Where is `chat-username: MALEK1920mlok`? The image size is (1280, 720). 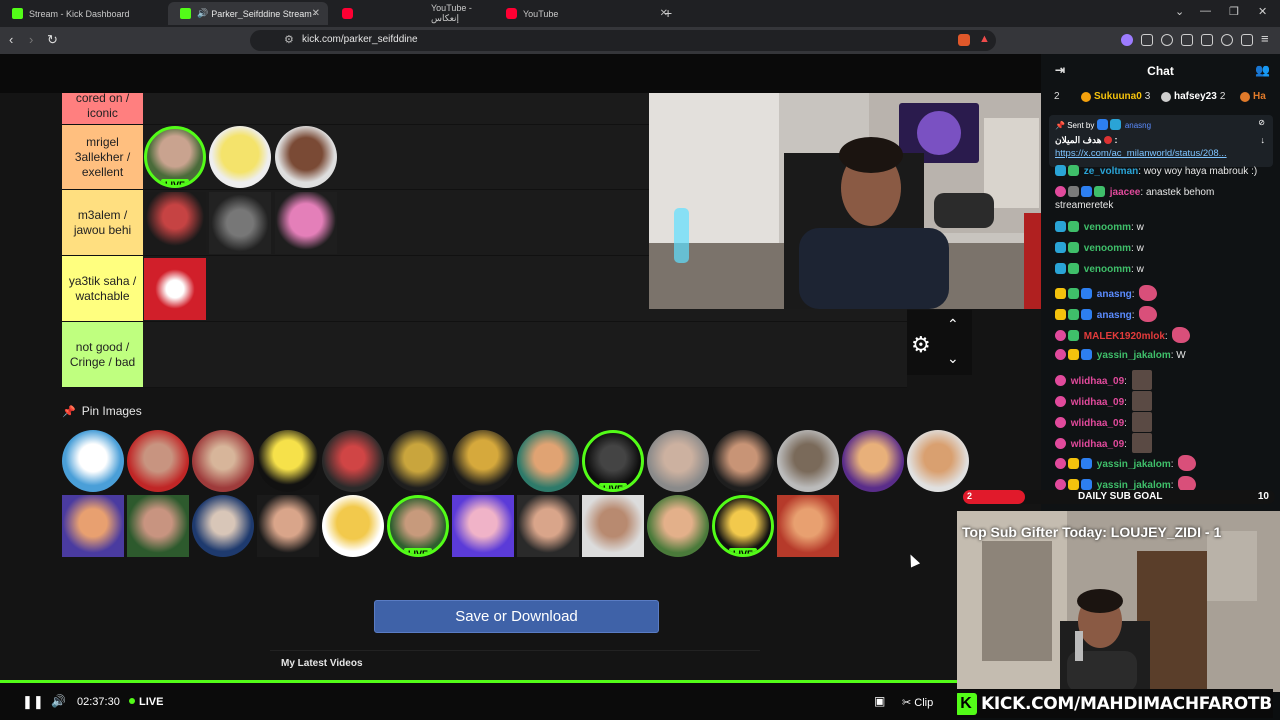
chat-username: MALEK1920mlok is located at coordinates (1124, 336).